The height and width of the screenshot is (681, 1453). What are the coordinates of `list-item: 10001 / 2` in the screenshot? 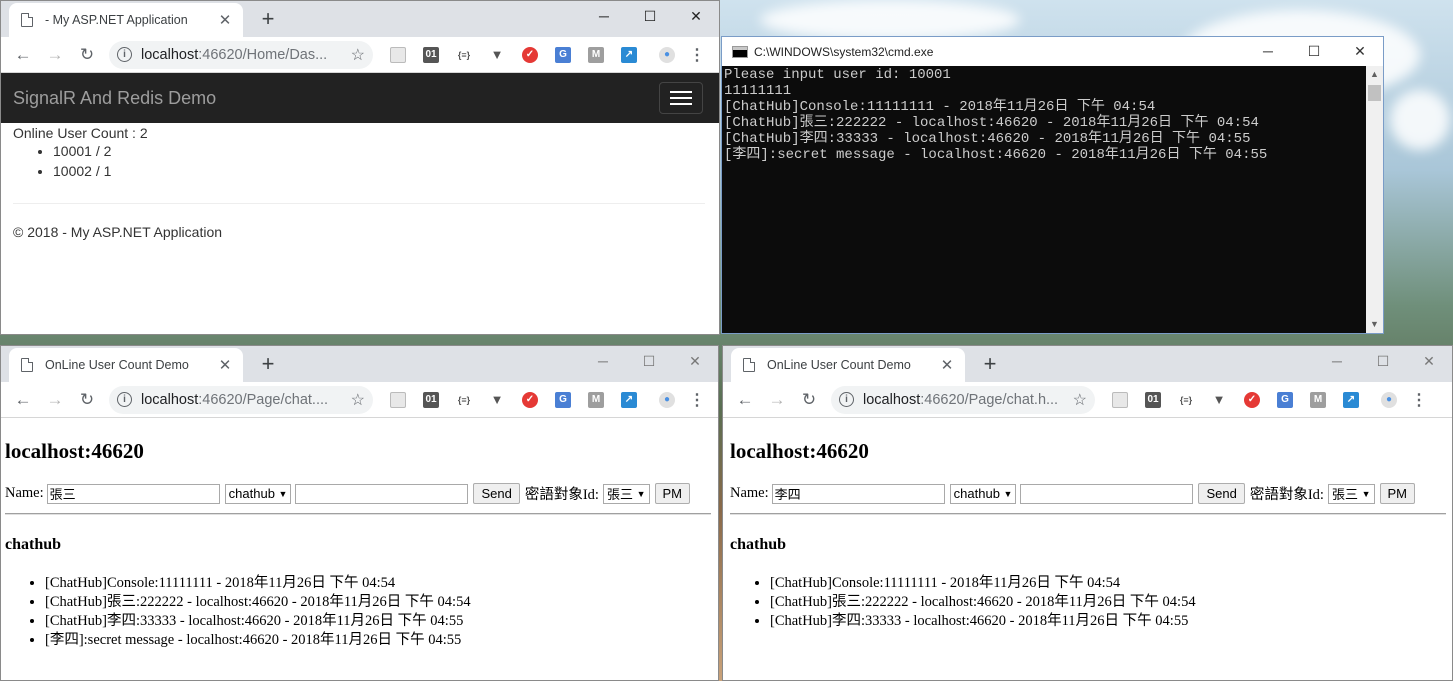 It's located at (380, 151).